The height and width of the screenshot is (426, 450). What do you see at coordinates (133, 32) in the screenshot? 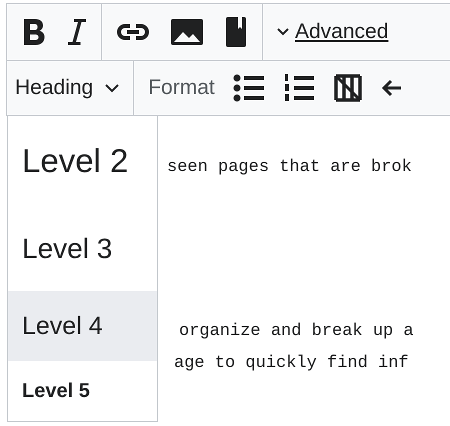
I see `link-icon` at bounding box center [133, 32].